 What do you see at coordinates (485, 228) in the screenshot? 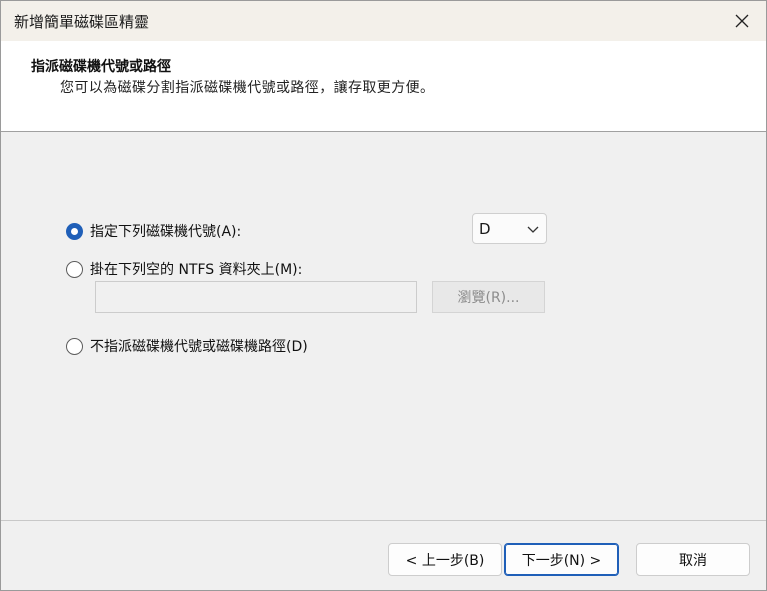
I see `drive-letter-value: D` at bounding box center [485, 228].